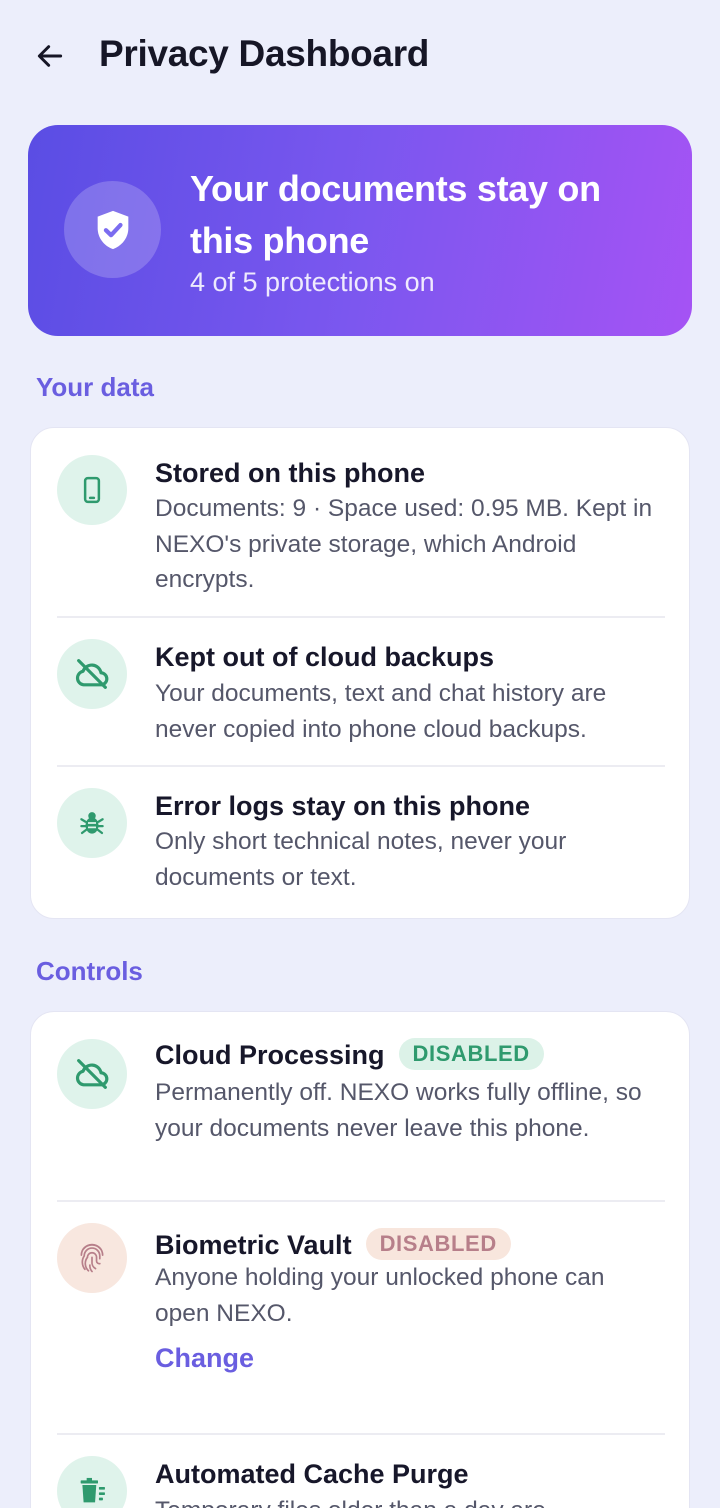 The height and width of the screenshot is (1508, 720). I want to click on fingerprint-icon, so click(92, 1258).